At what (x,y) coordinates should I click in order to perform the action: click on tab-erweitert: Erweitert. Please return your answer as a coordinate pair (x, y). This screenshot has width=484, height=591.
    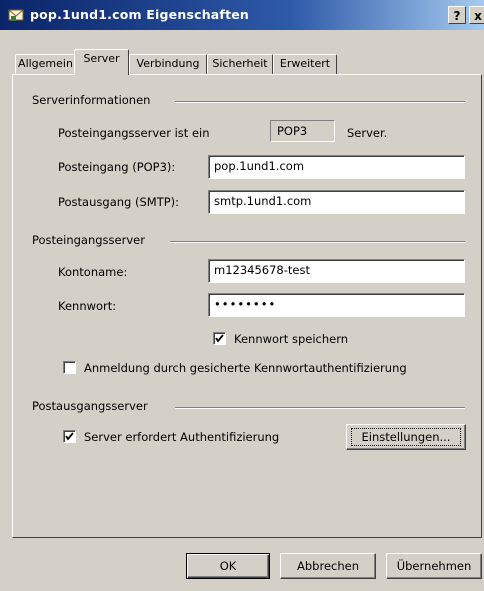
    Looking at the image, I should click on (305, 64).